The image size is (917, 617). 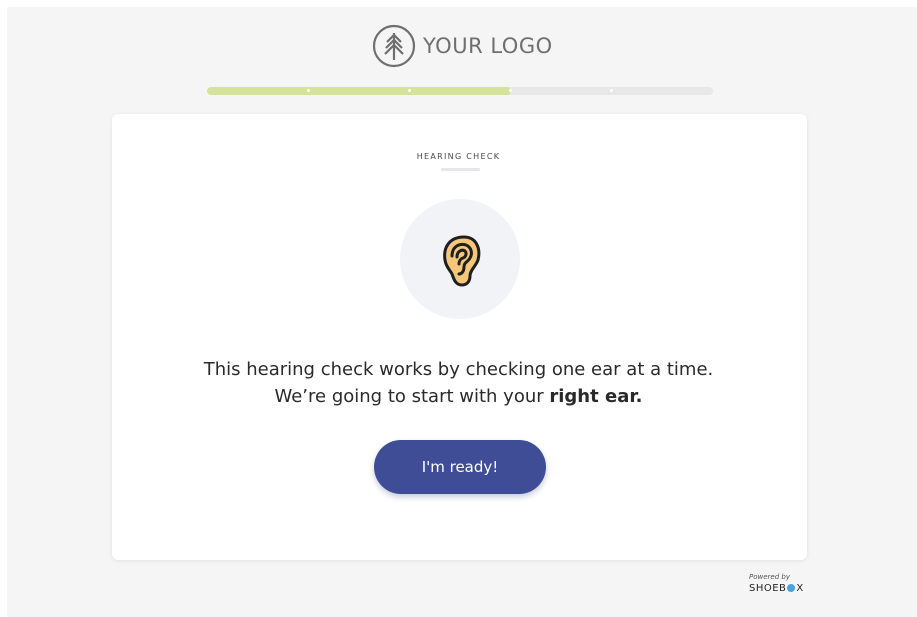 I want to click on ear-icon, so click(x=462, y=261).